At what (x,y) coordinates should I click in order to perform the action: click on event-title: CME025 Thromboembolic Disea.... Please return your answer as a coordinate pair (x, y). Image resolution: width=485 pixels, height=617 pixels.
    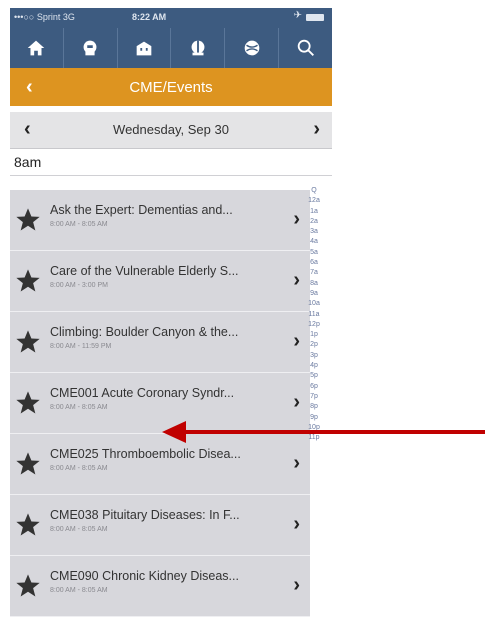
    Looking at the image, I should click on (145, 454).